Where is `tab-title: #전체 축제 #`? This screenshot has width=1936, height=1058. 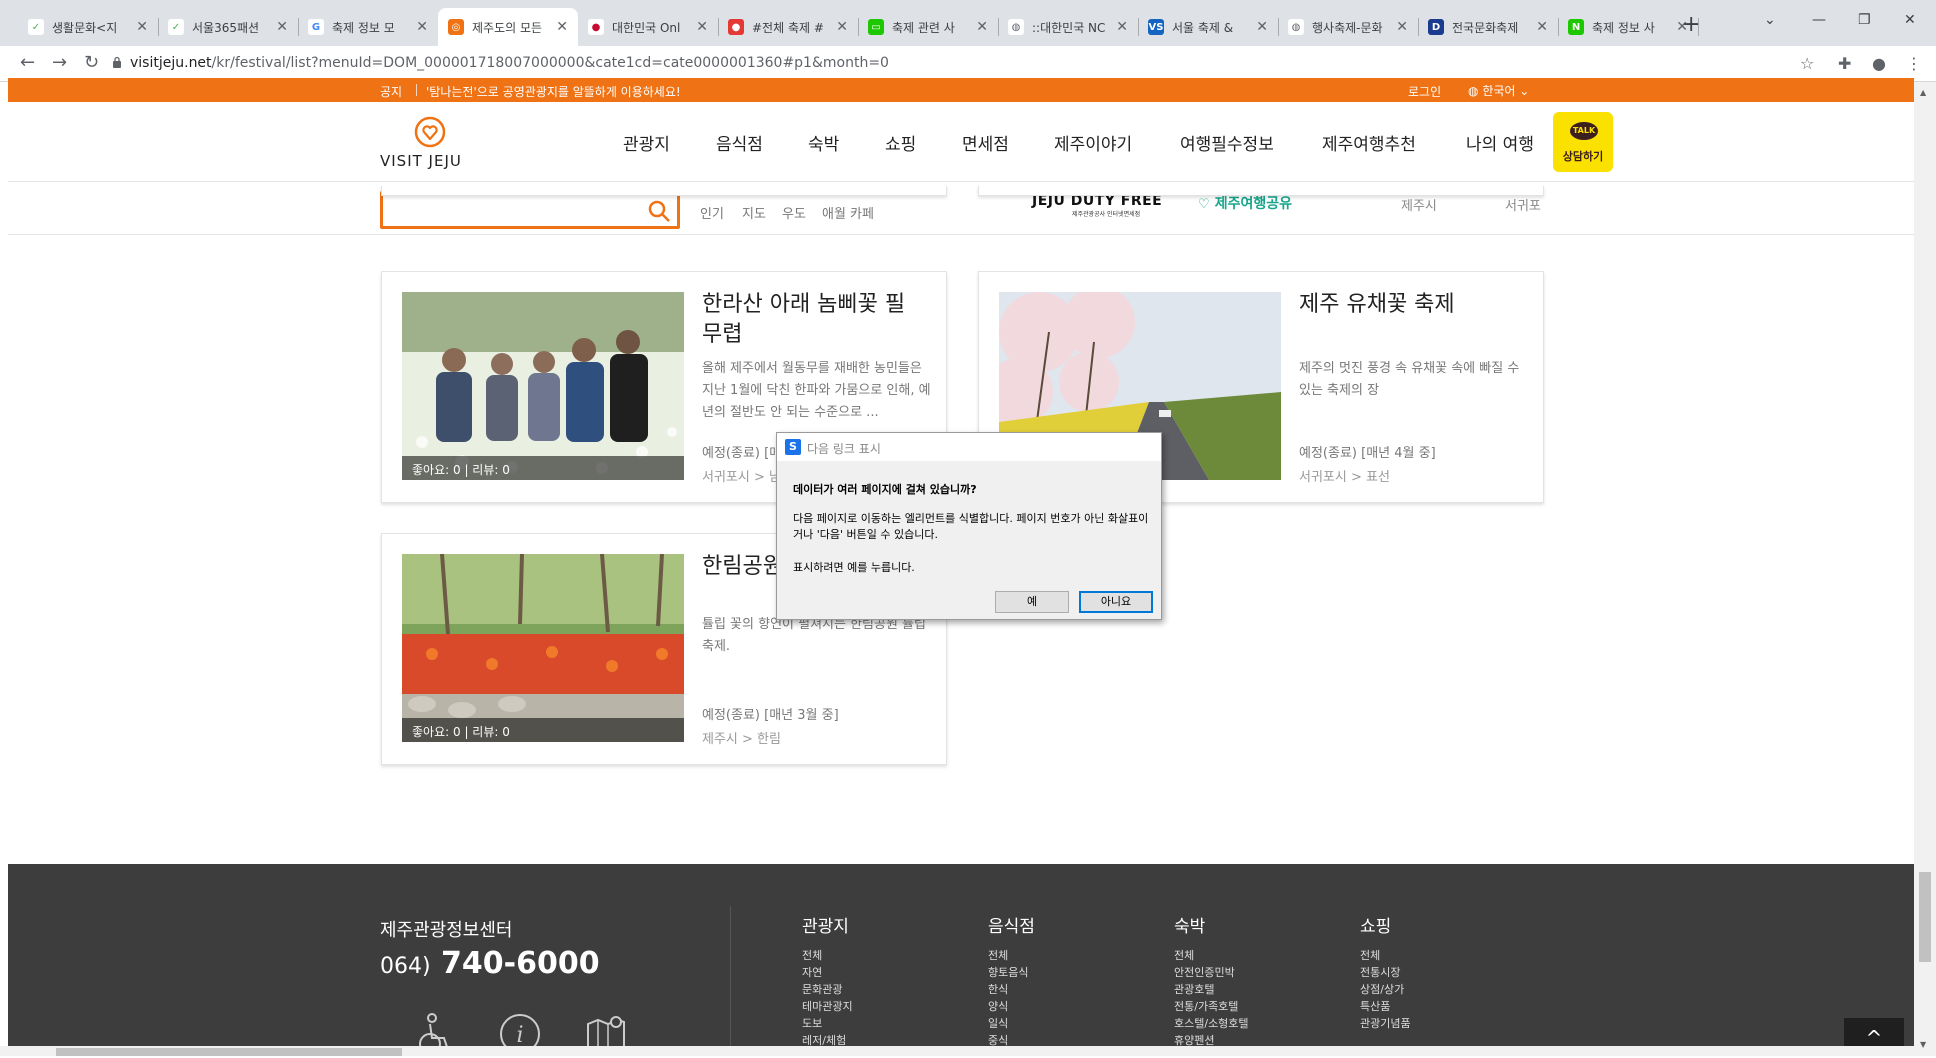
tab-title: #전체 축제 # is located at coordinates (788, 27).